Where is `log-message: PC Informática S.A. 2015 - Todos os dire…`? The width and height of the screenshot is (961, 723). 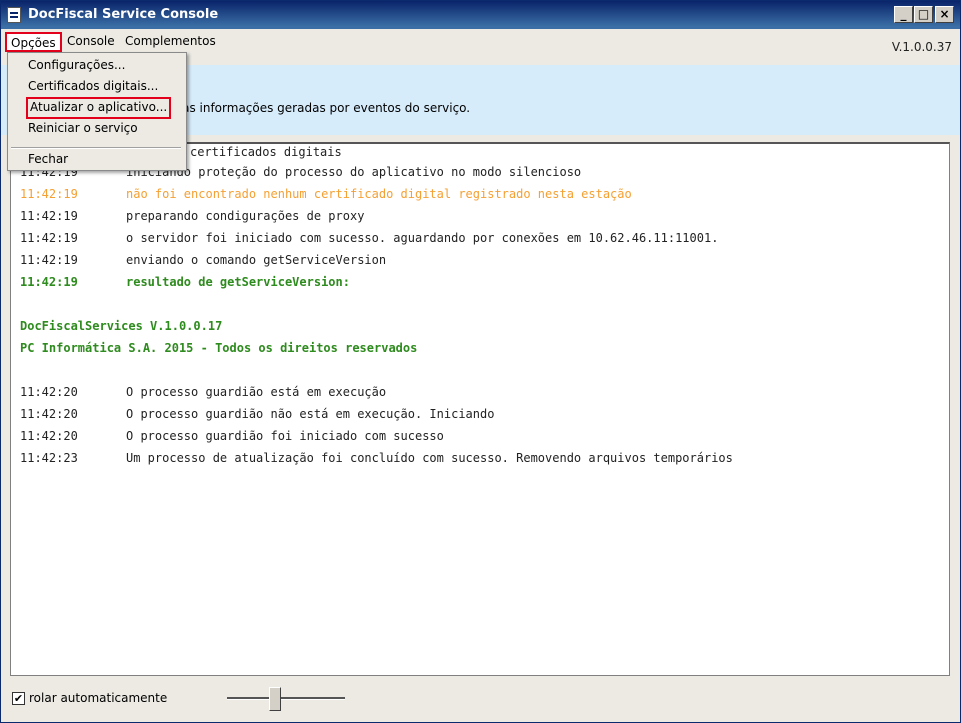 log-message: PC Informática S.A. 2015 - Todos os dire… is located at coordinates (219, 348).